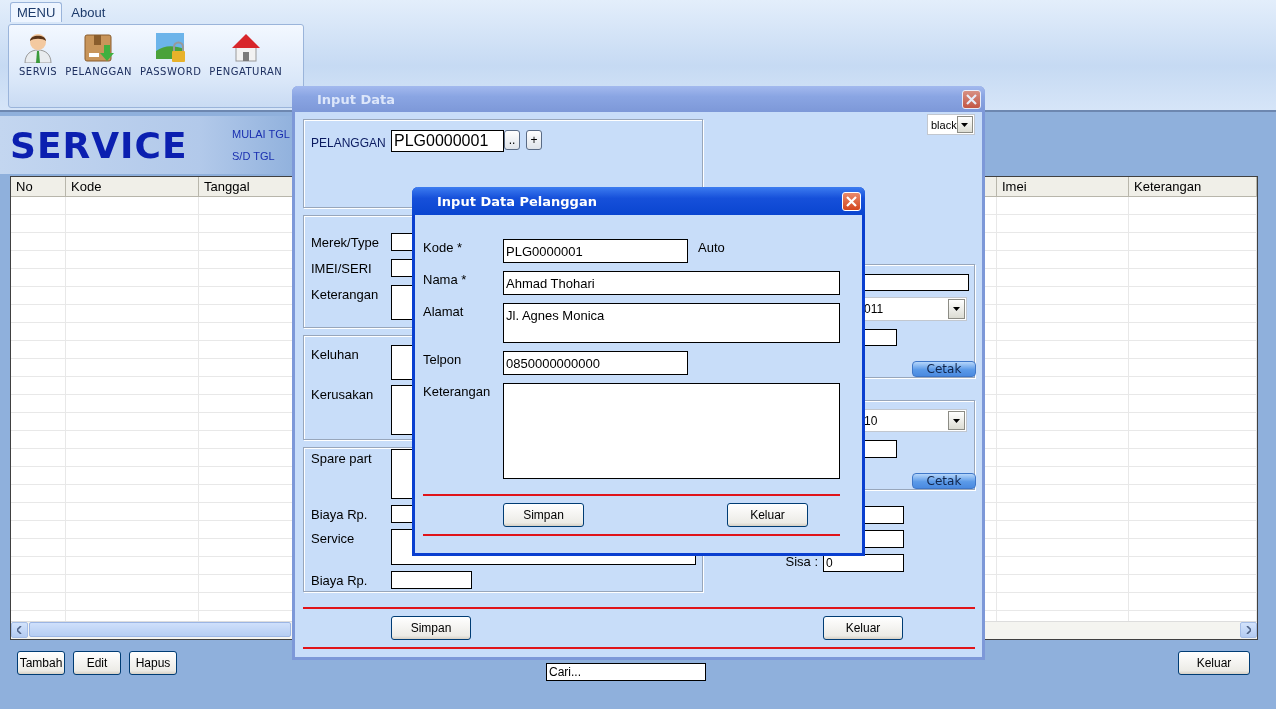 Image resolution: width=1276 pixels, height=709 pixels. What do you see at coordinates (444, 311) in the screenshot?
I see `field-label: Alamat` at bounding box center [444, 311].